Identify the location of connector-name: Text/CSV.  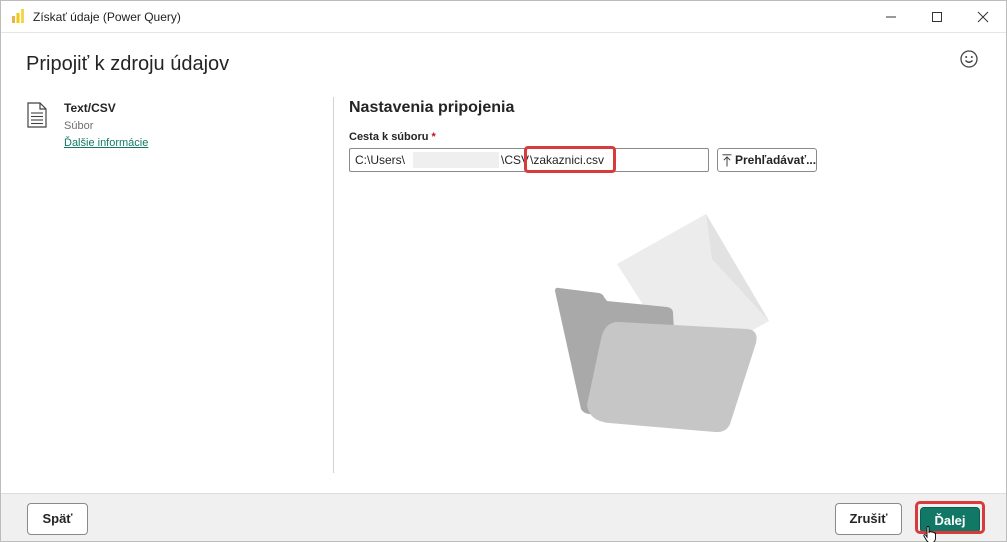
(90, 108).